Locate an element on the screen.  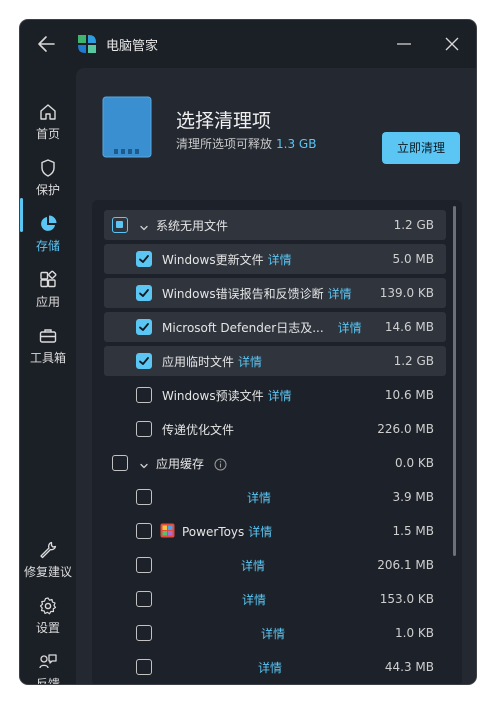
releasable-size: 1.3 GB is located at coordinates (296, 144).